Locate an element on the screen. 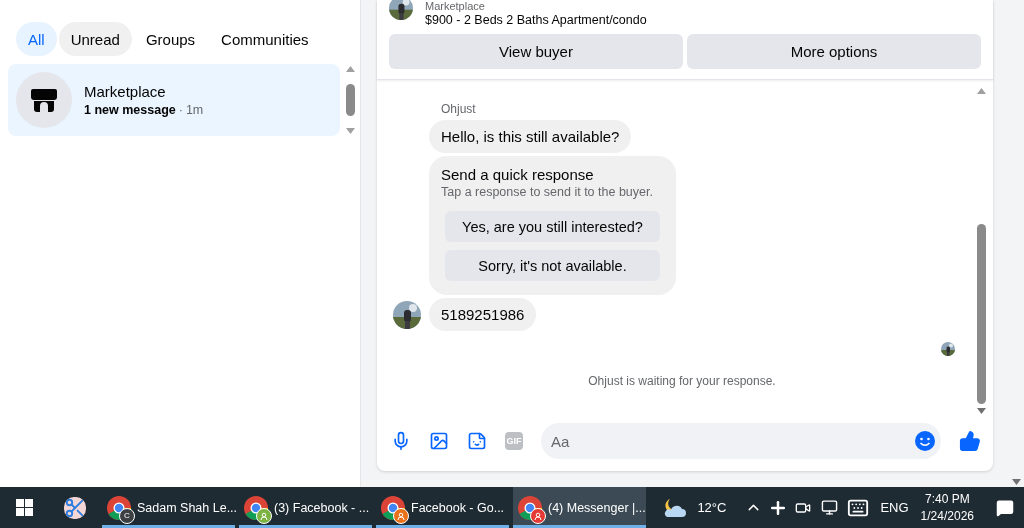 Image resolution: width=1024 pixels, height=528 pixels. chat-preview: 1 new message is located at coordinates (130, 110).